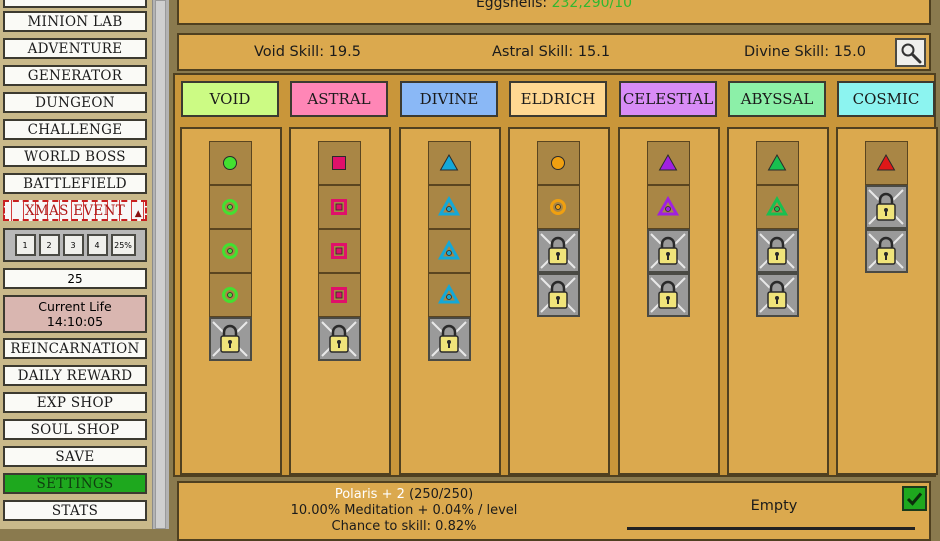  I want to click on speed-button-4: 4, so click(97, 245).